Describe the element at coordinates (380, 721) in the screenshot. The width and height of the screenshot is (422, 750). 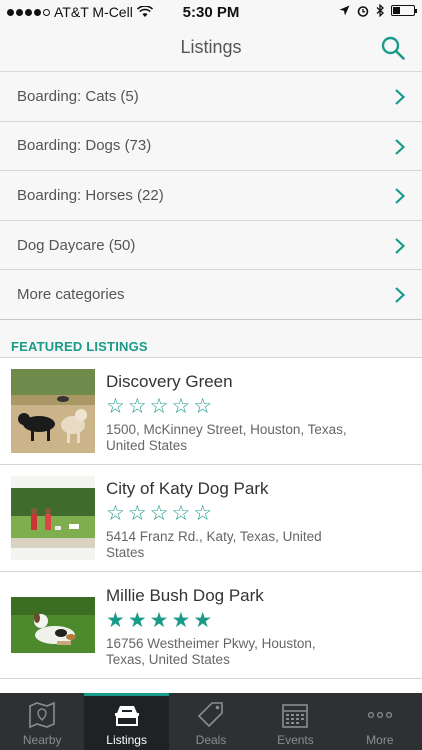
I see `tab-more: More` at that location.